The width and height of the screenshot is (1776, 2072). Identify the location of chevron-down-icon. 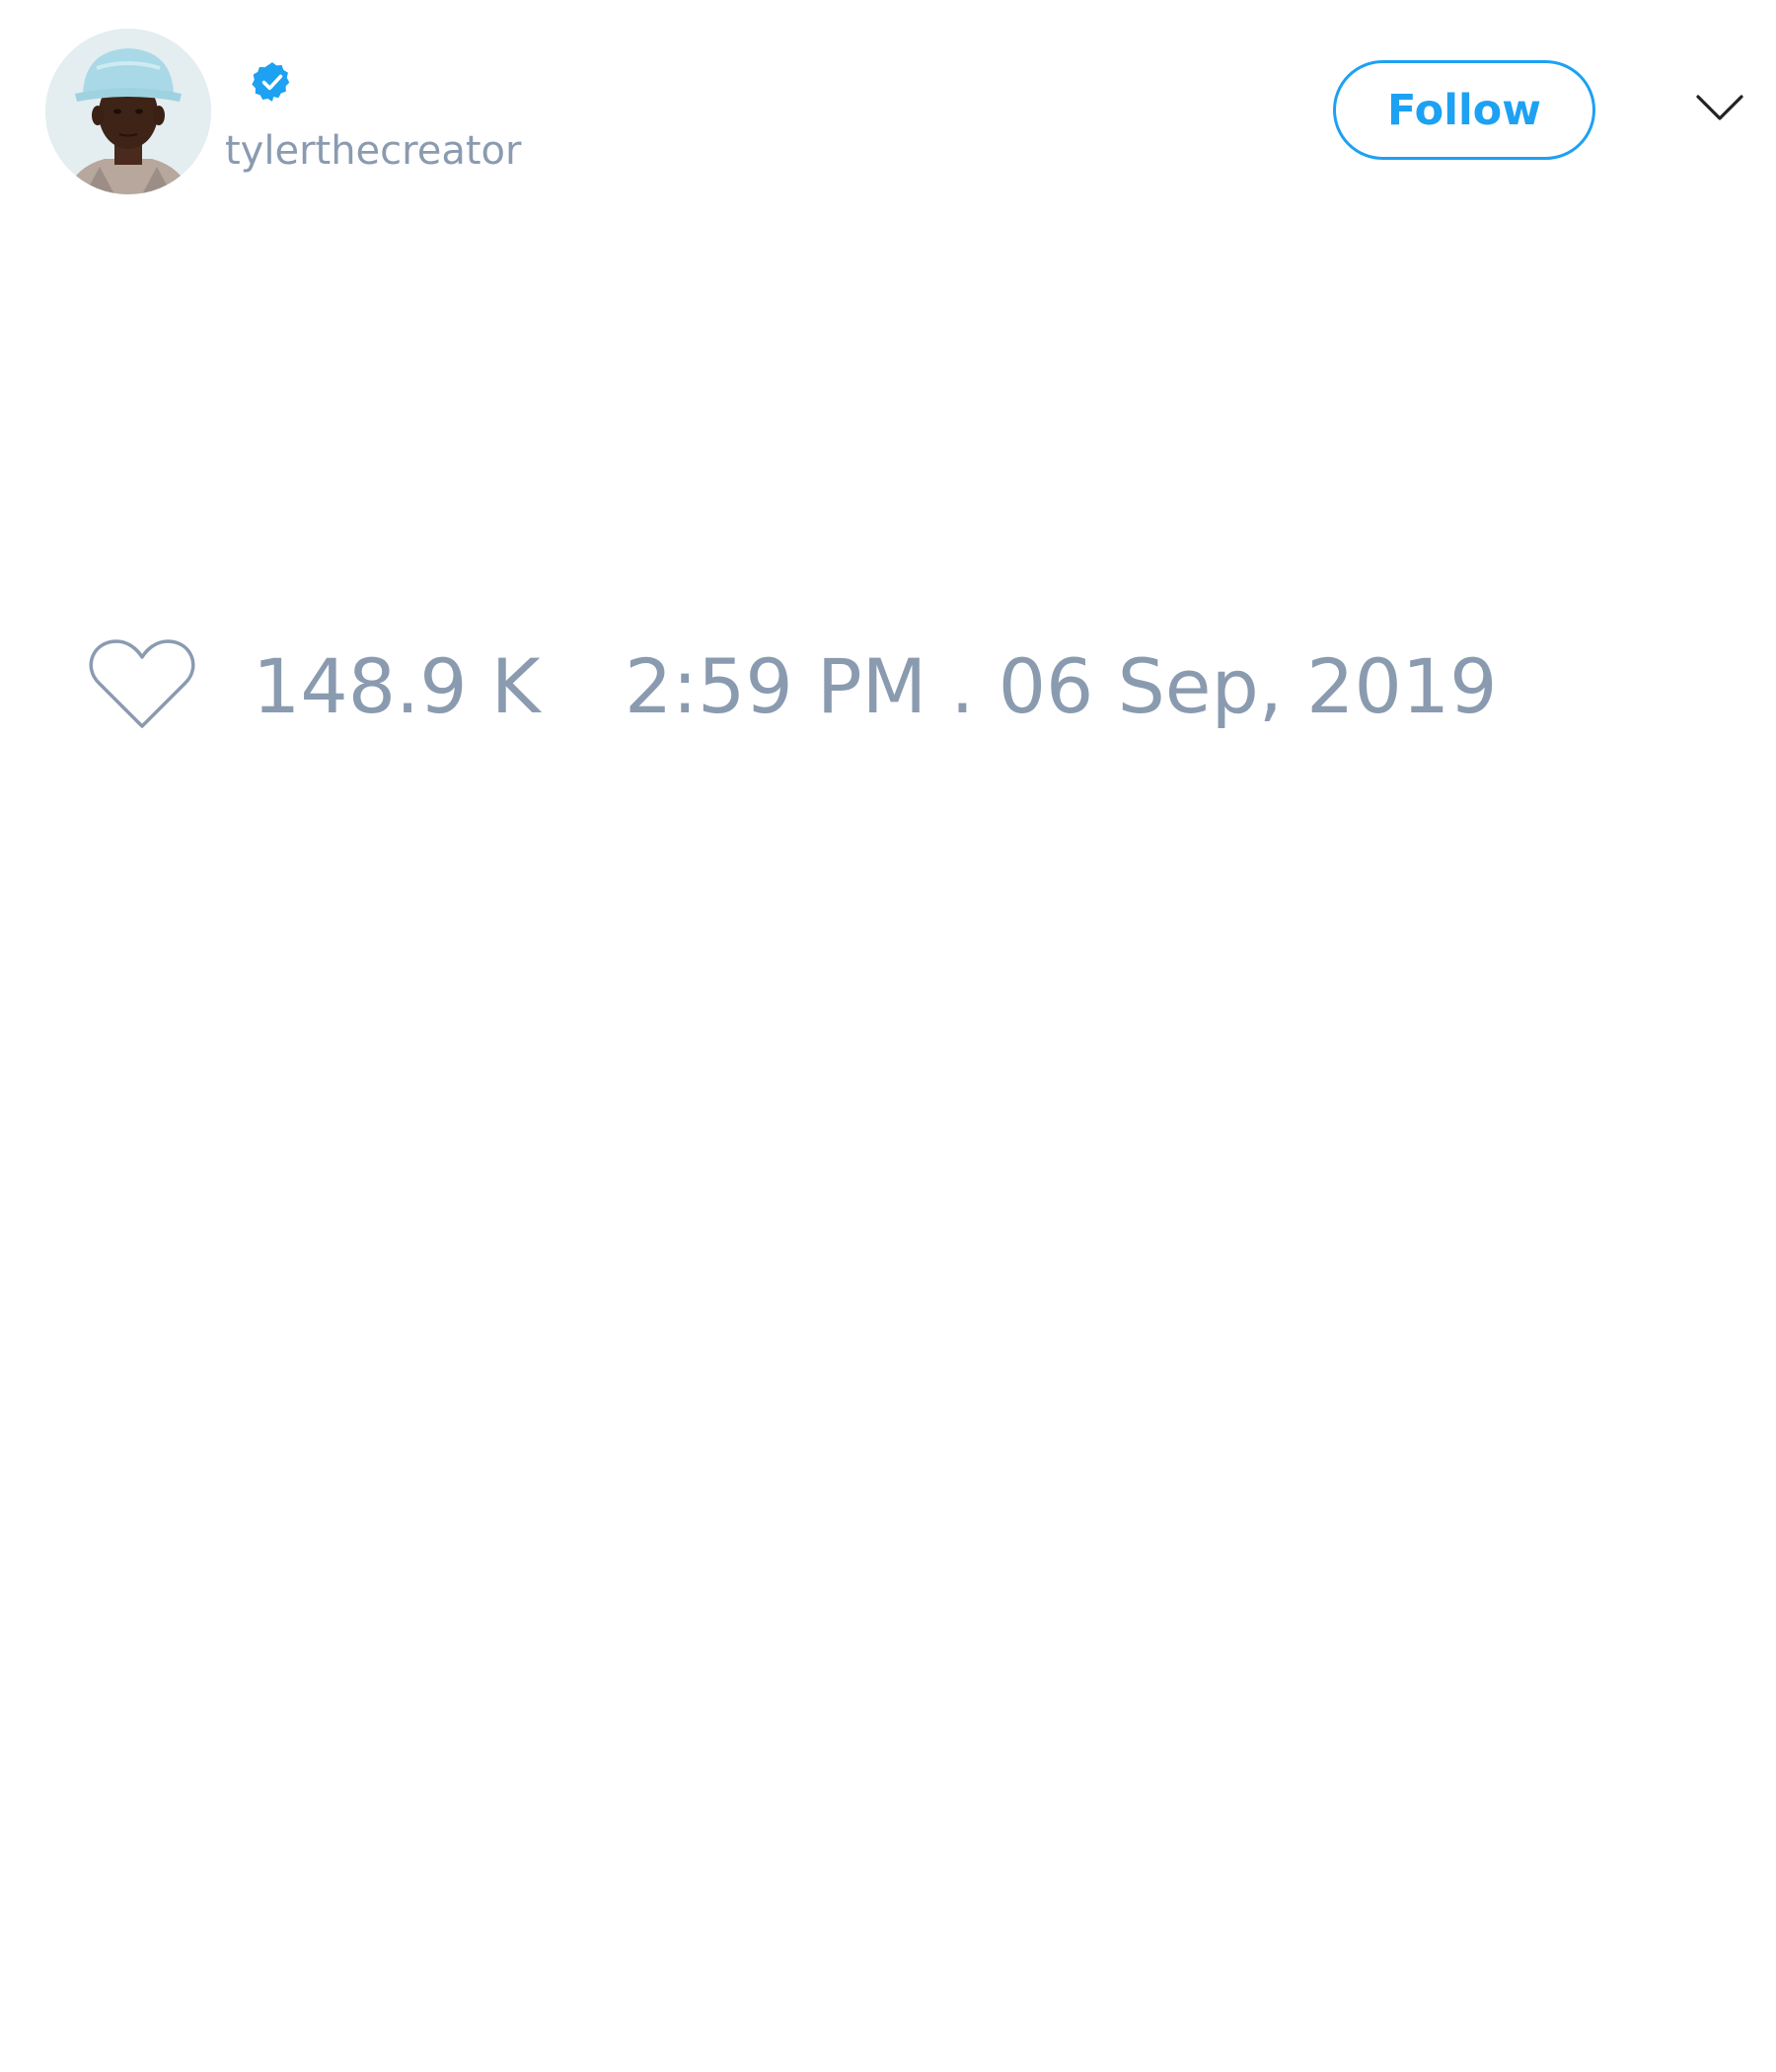
(1720, 109).